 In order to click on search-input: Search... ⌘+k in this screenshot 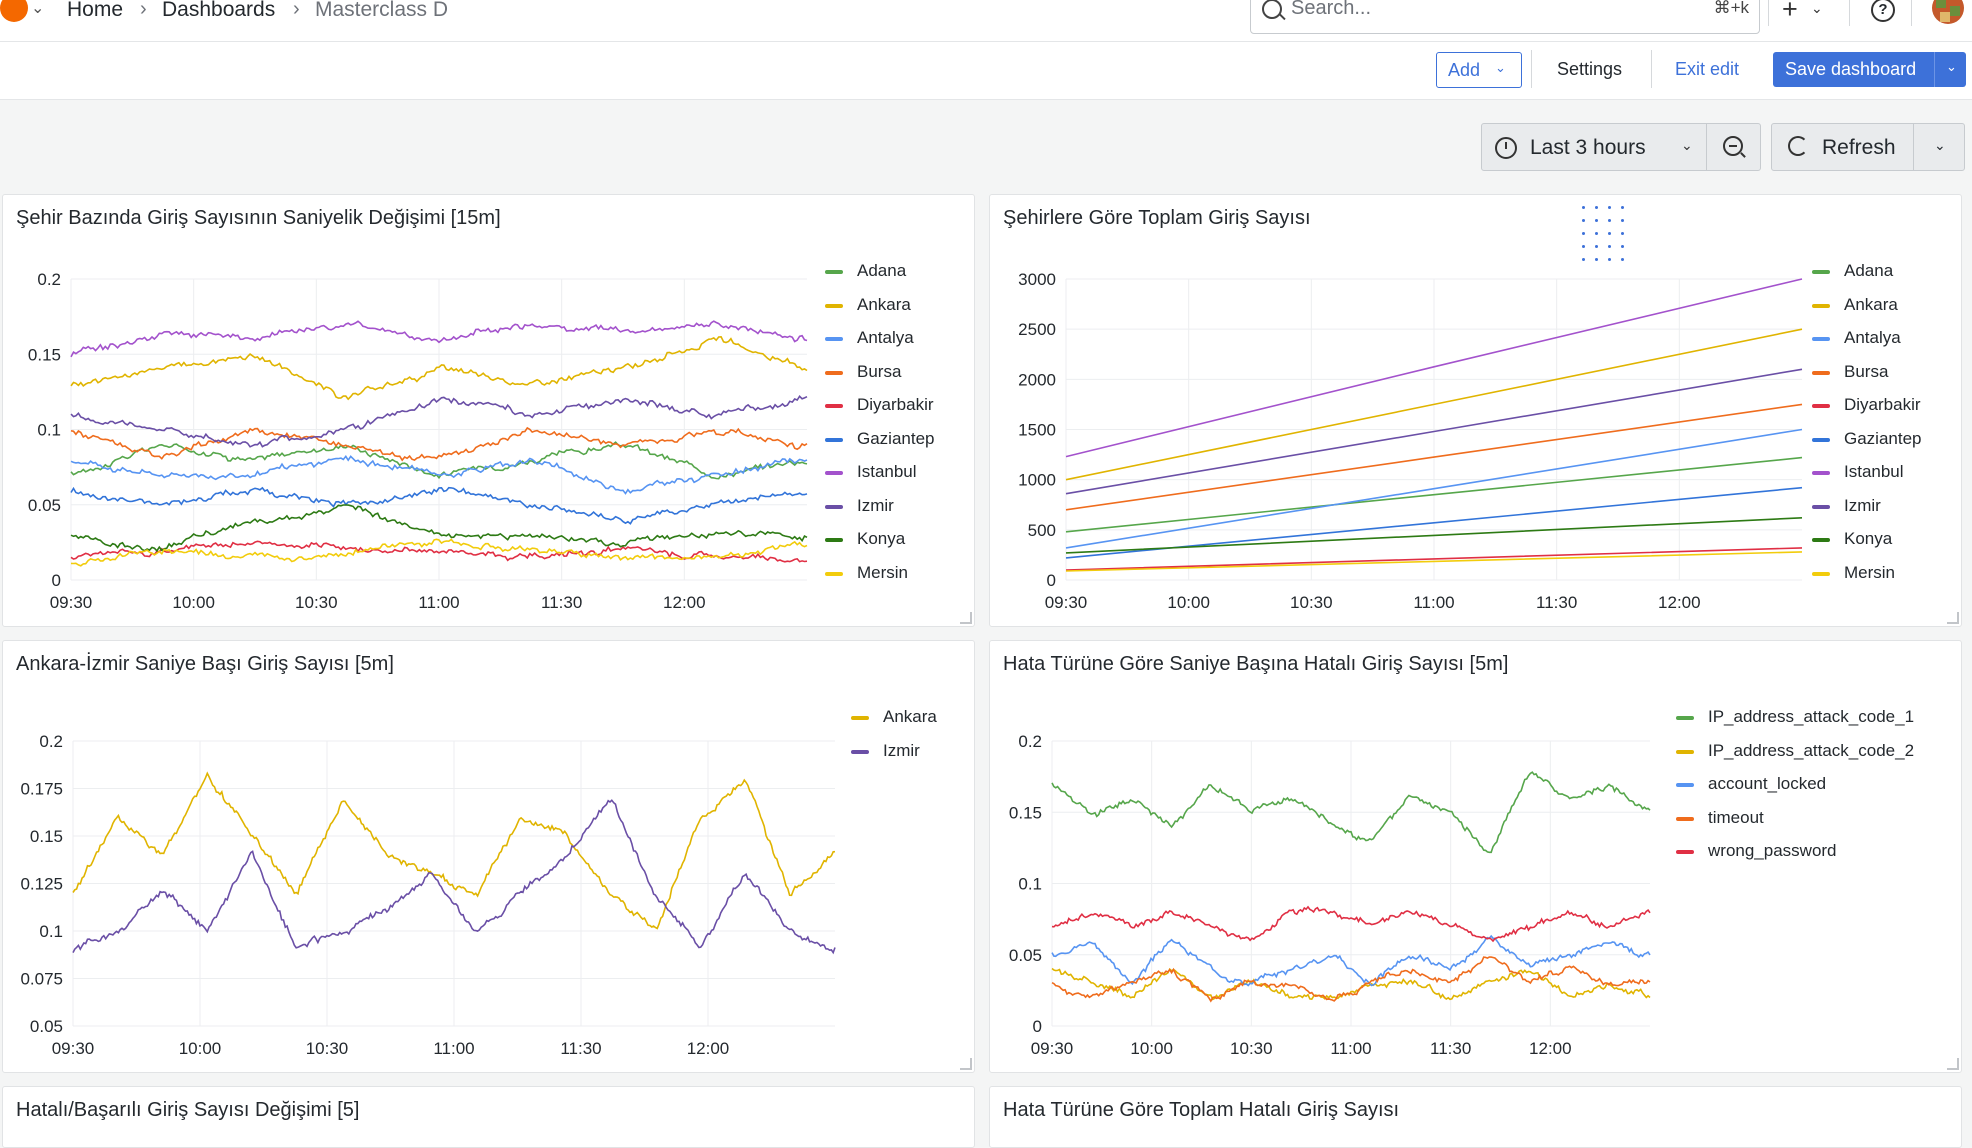, I will do `click(1505, 17)`.